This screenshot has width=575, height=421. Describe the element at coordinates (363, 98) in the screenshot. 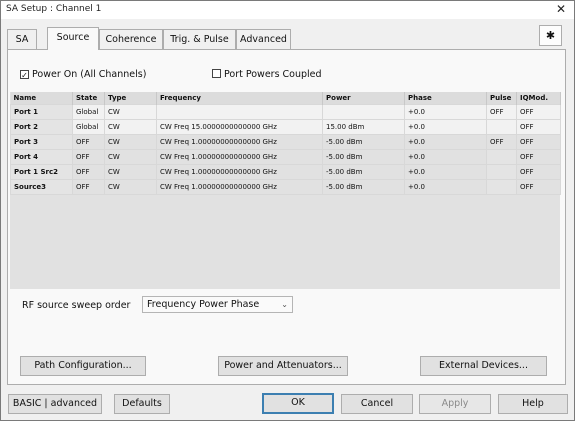

I see `header-power: Power` at that location.